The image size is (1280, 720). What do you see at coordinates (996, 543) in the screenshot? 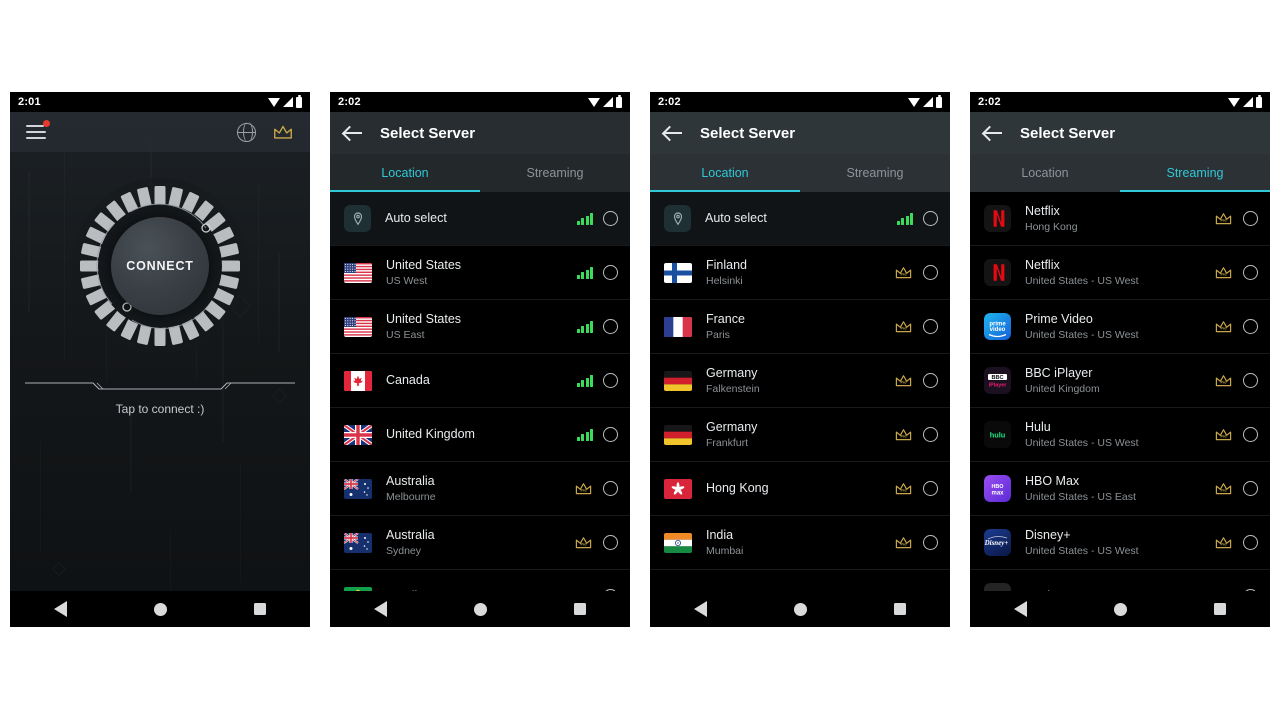
I see `svg-text: Disney+` at bounding box center [996, 543].